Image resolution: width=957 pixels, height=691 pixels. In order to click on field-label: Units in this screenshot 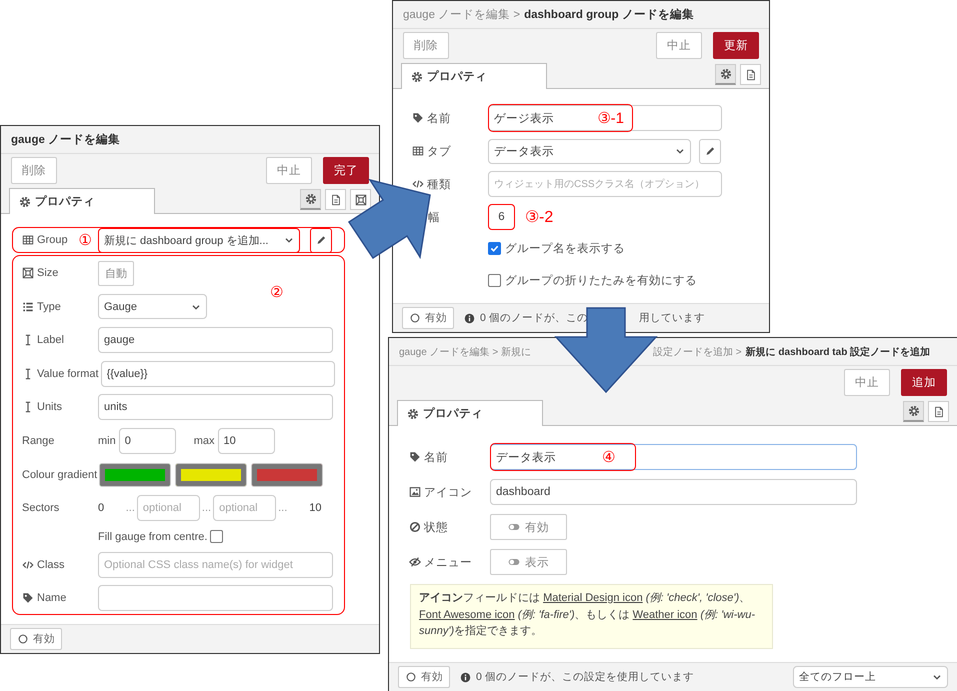, I will do `click(49, 407)`.